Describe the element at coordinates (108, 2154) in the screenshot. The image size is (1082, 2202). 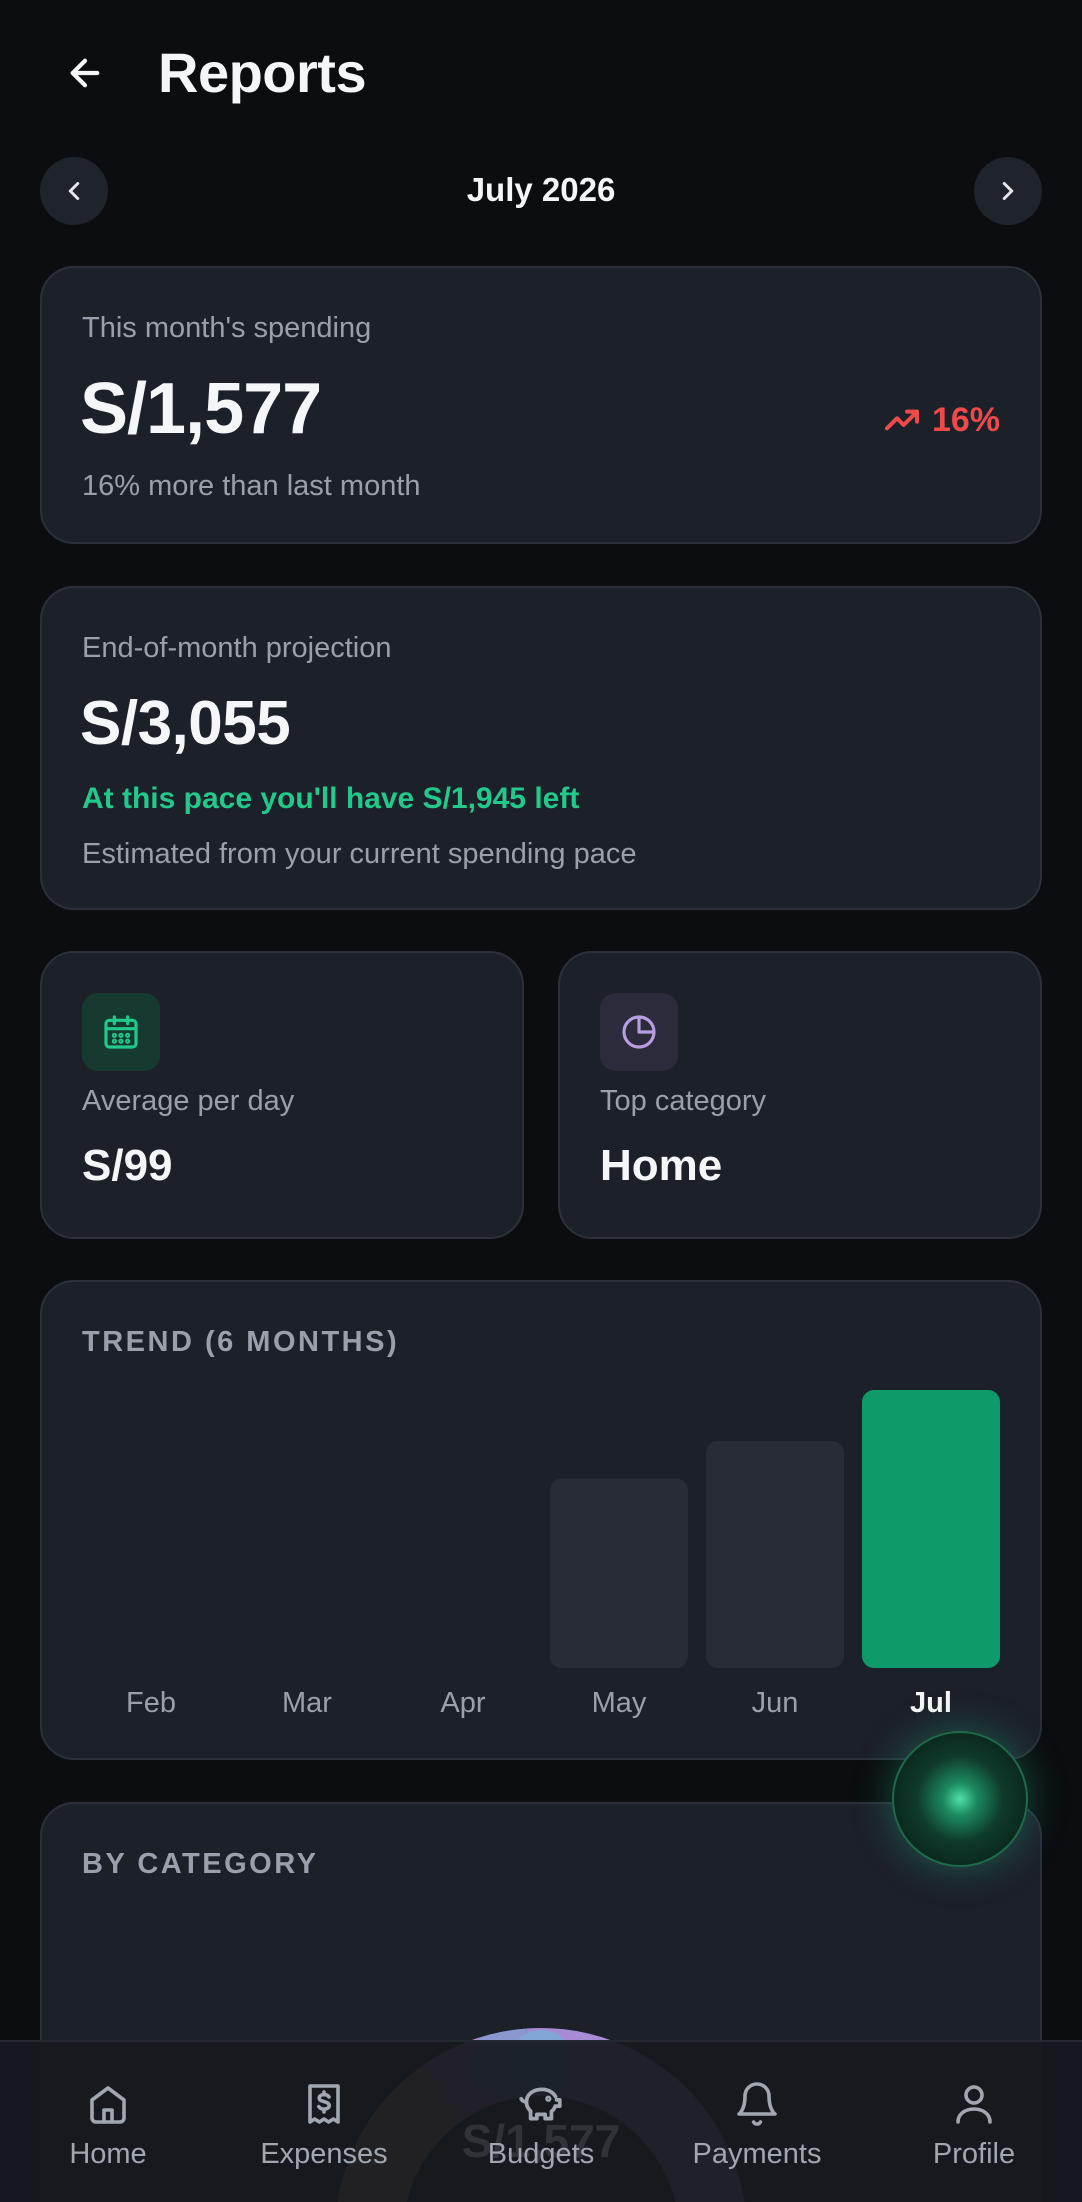
I see `nav-label-home: Home` at that location.